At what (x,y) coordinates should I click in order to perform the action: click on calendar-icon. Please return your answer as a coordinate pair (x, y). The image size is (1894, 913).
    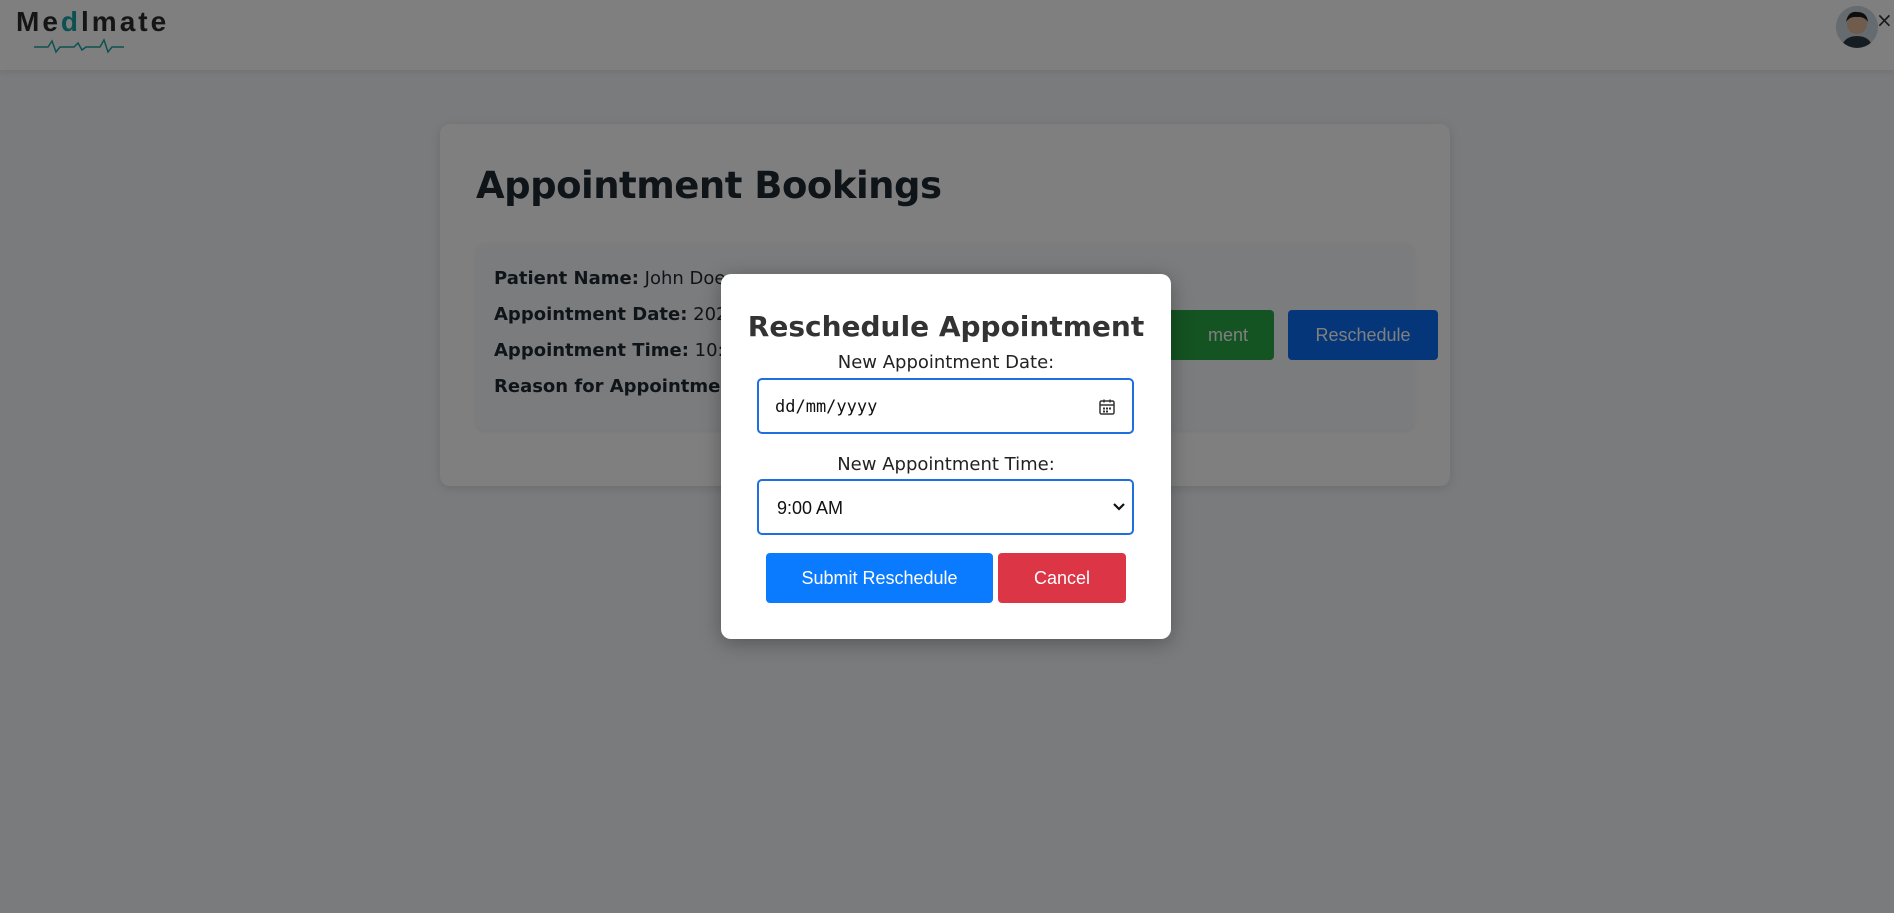
    Looking at the image, I should click on (1107, 407).